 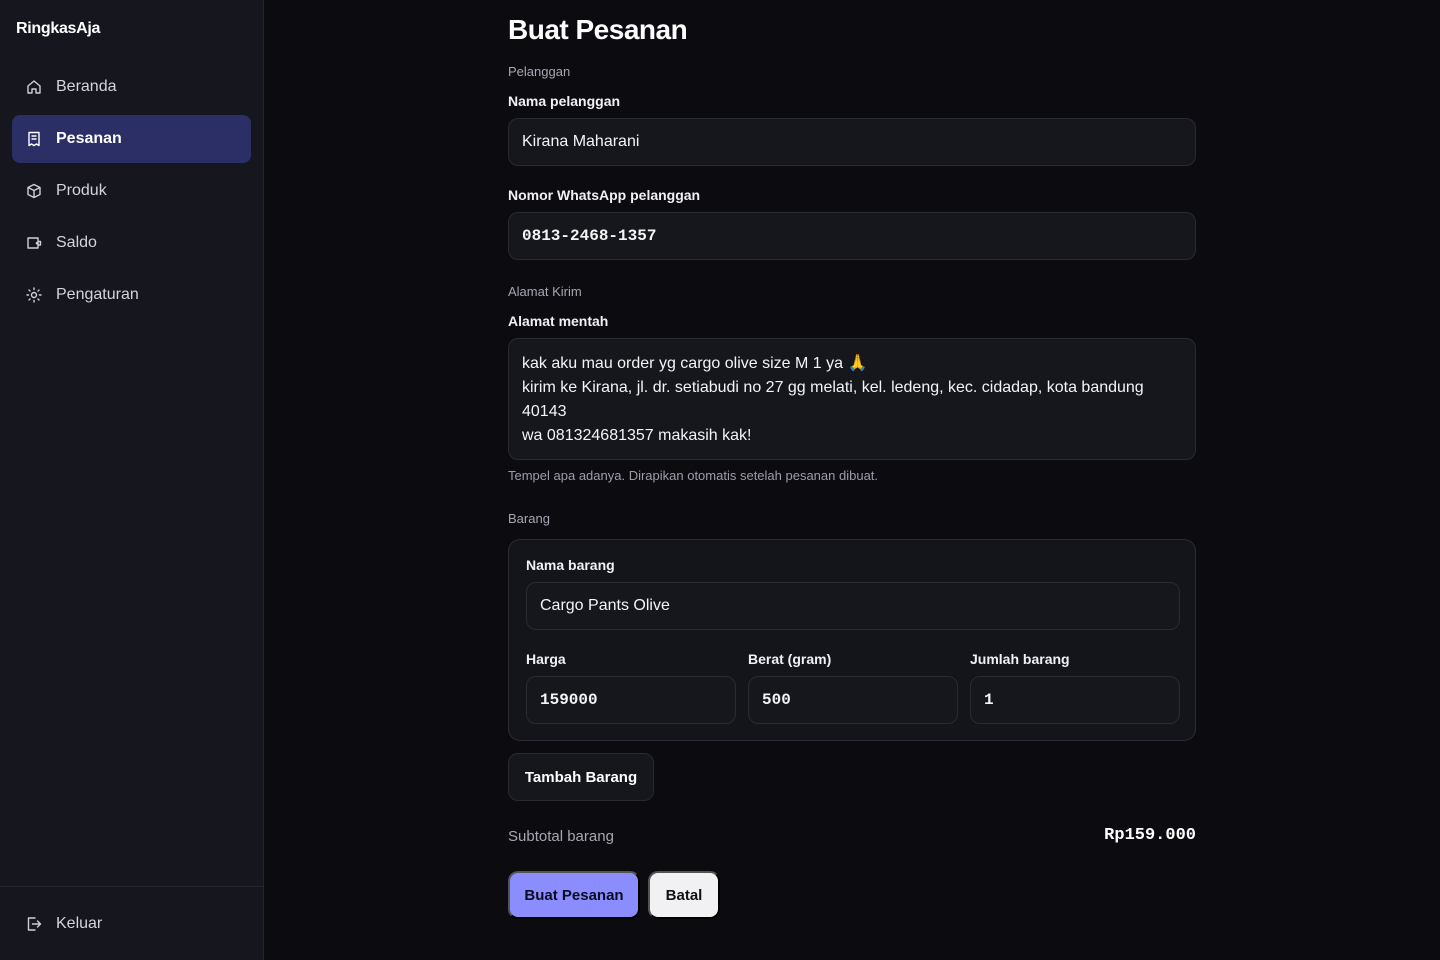 I want to click on subtotal-value: Rp159.000, so click(x=1150, y=835).